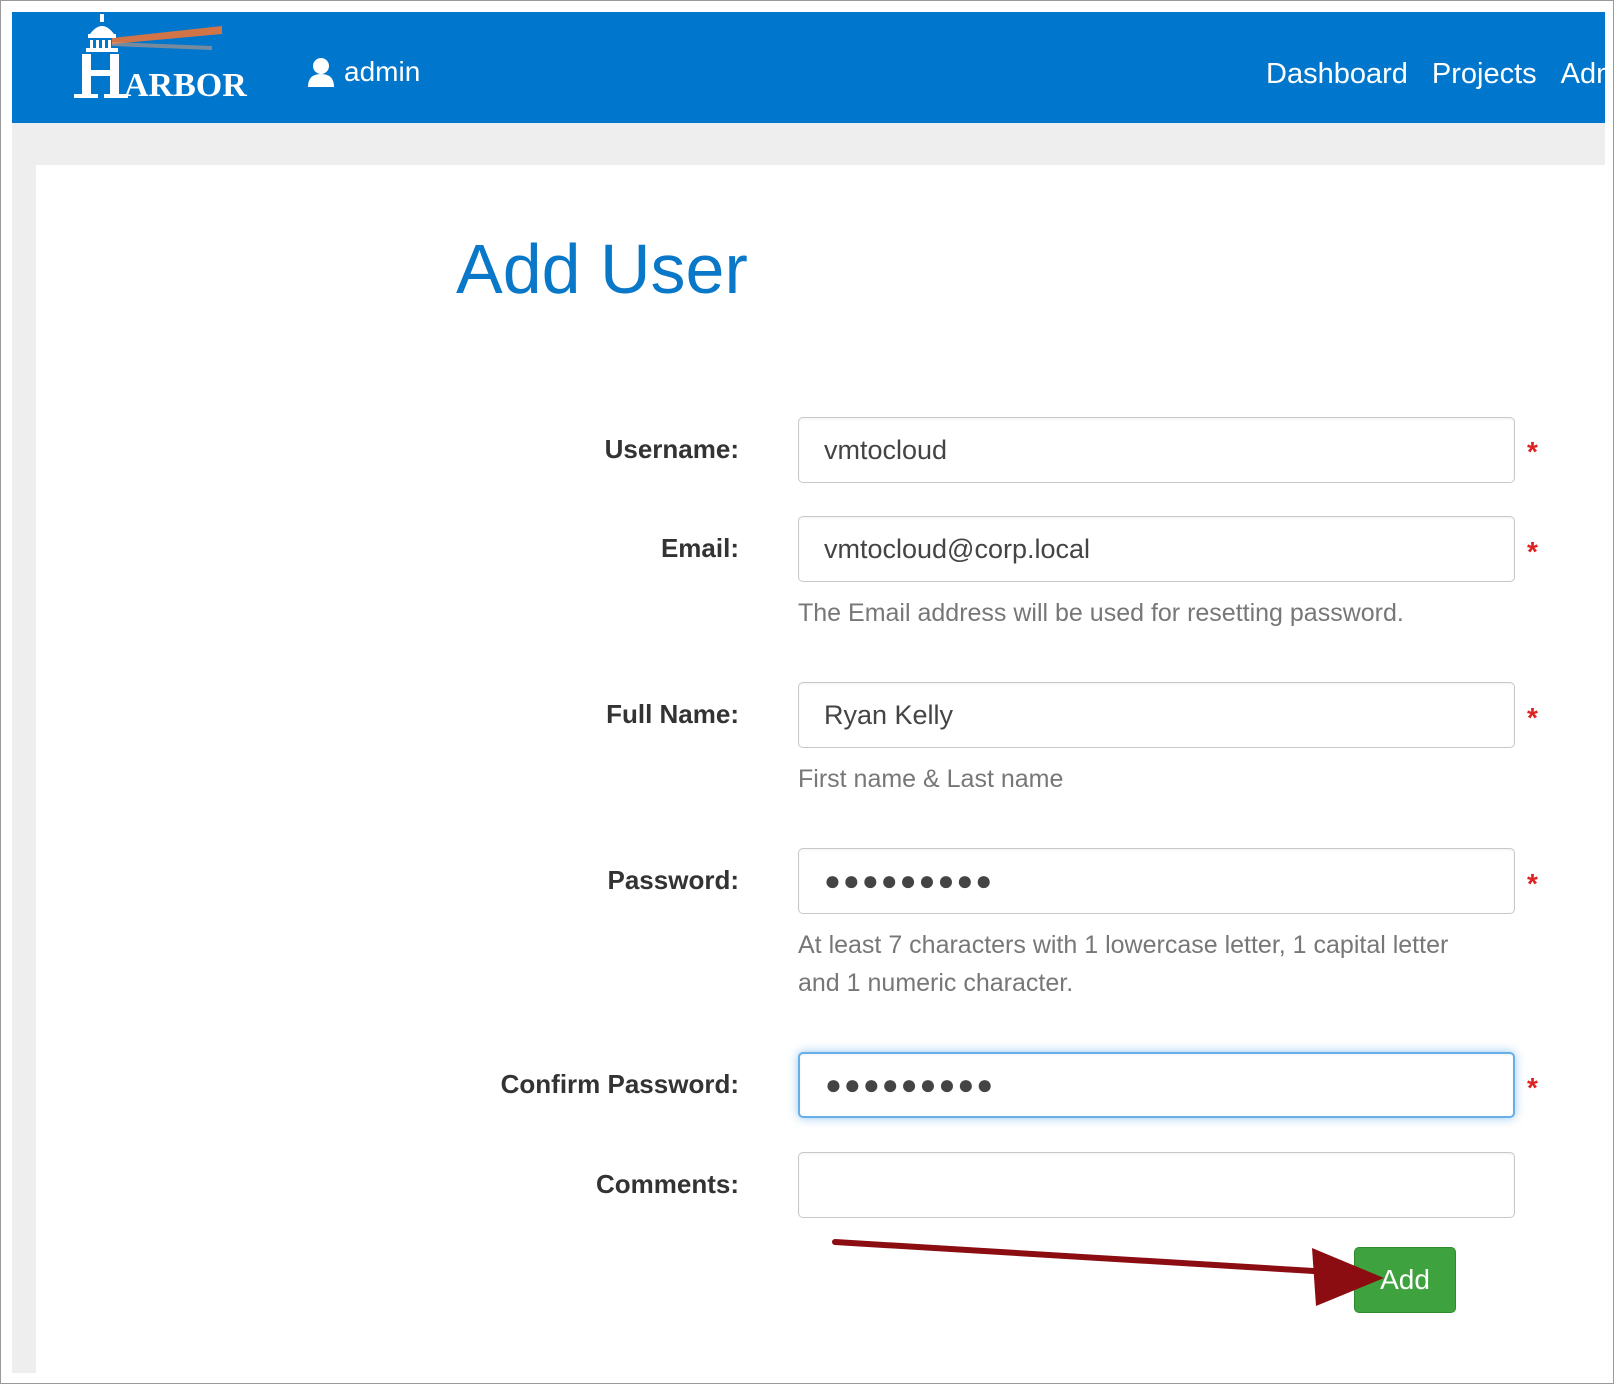 Image resolution: width=1616 pixels, height=1386 pixels. Describe the element at coordinates (1532, 717) in the screenshot. I see `full-name-required-marker: *` at that location.